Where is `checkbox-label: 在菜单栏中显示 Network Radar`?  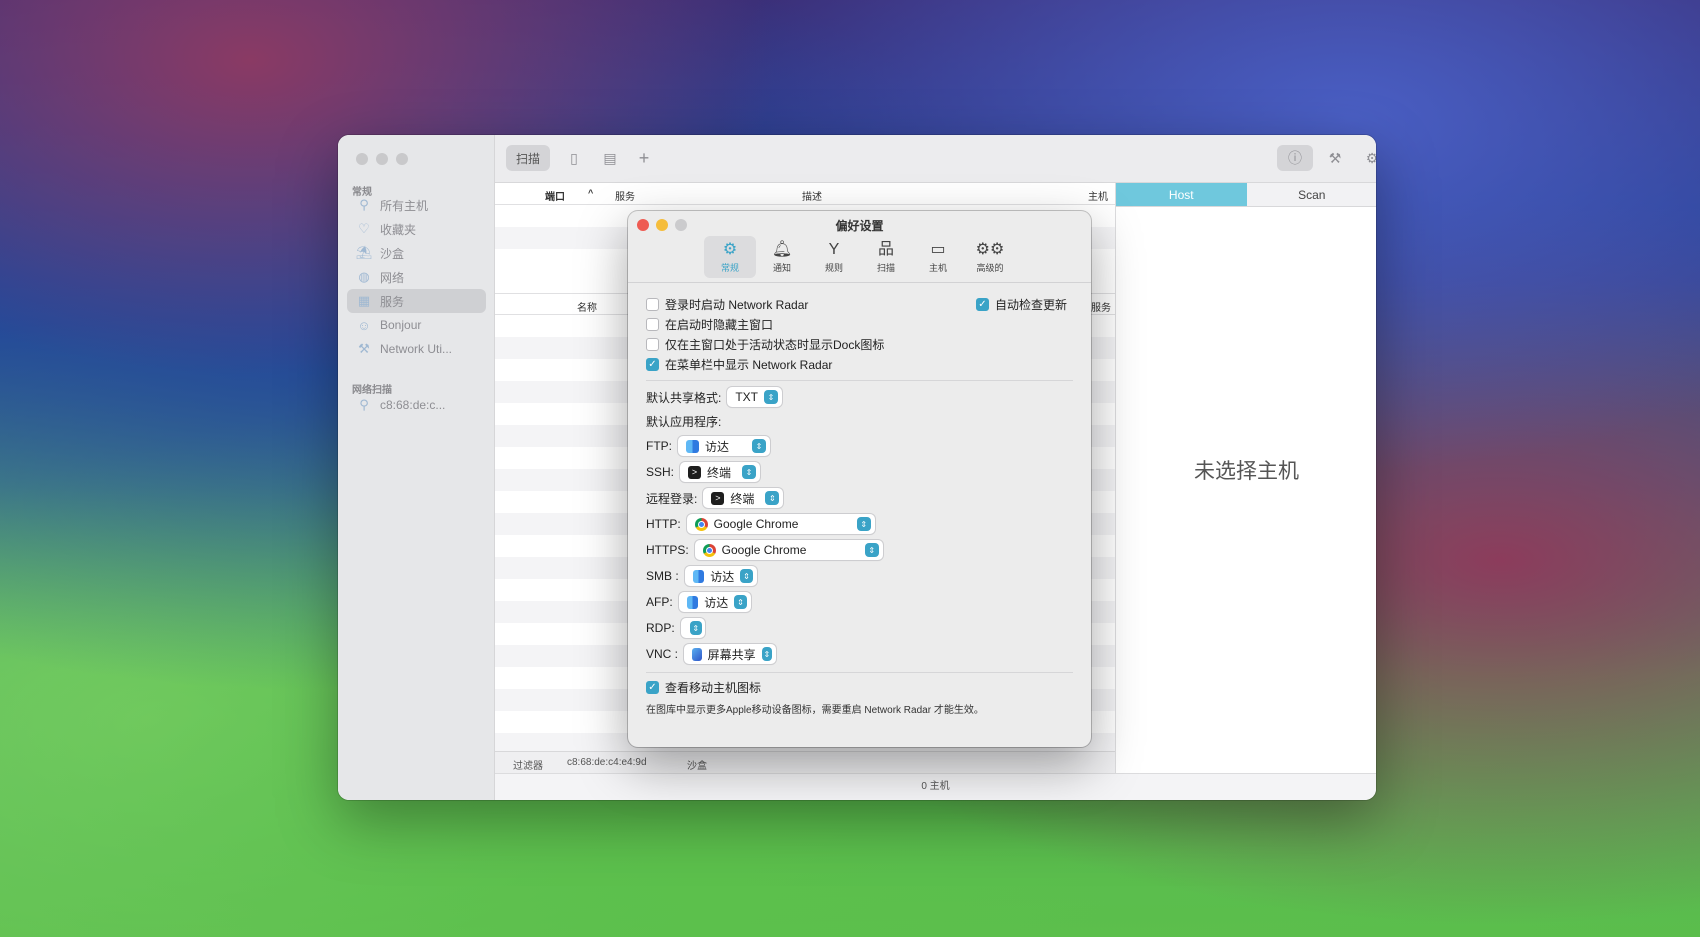 checkbox-label: 在菜单栏中显示 Network Radar is located at coordinates (749, 365).